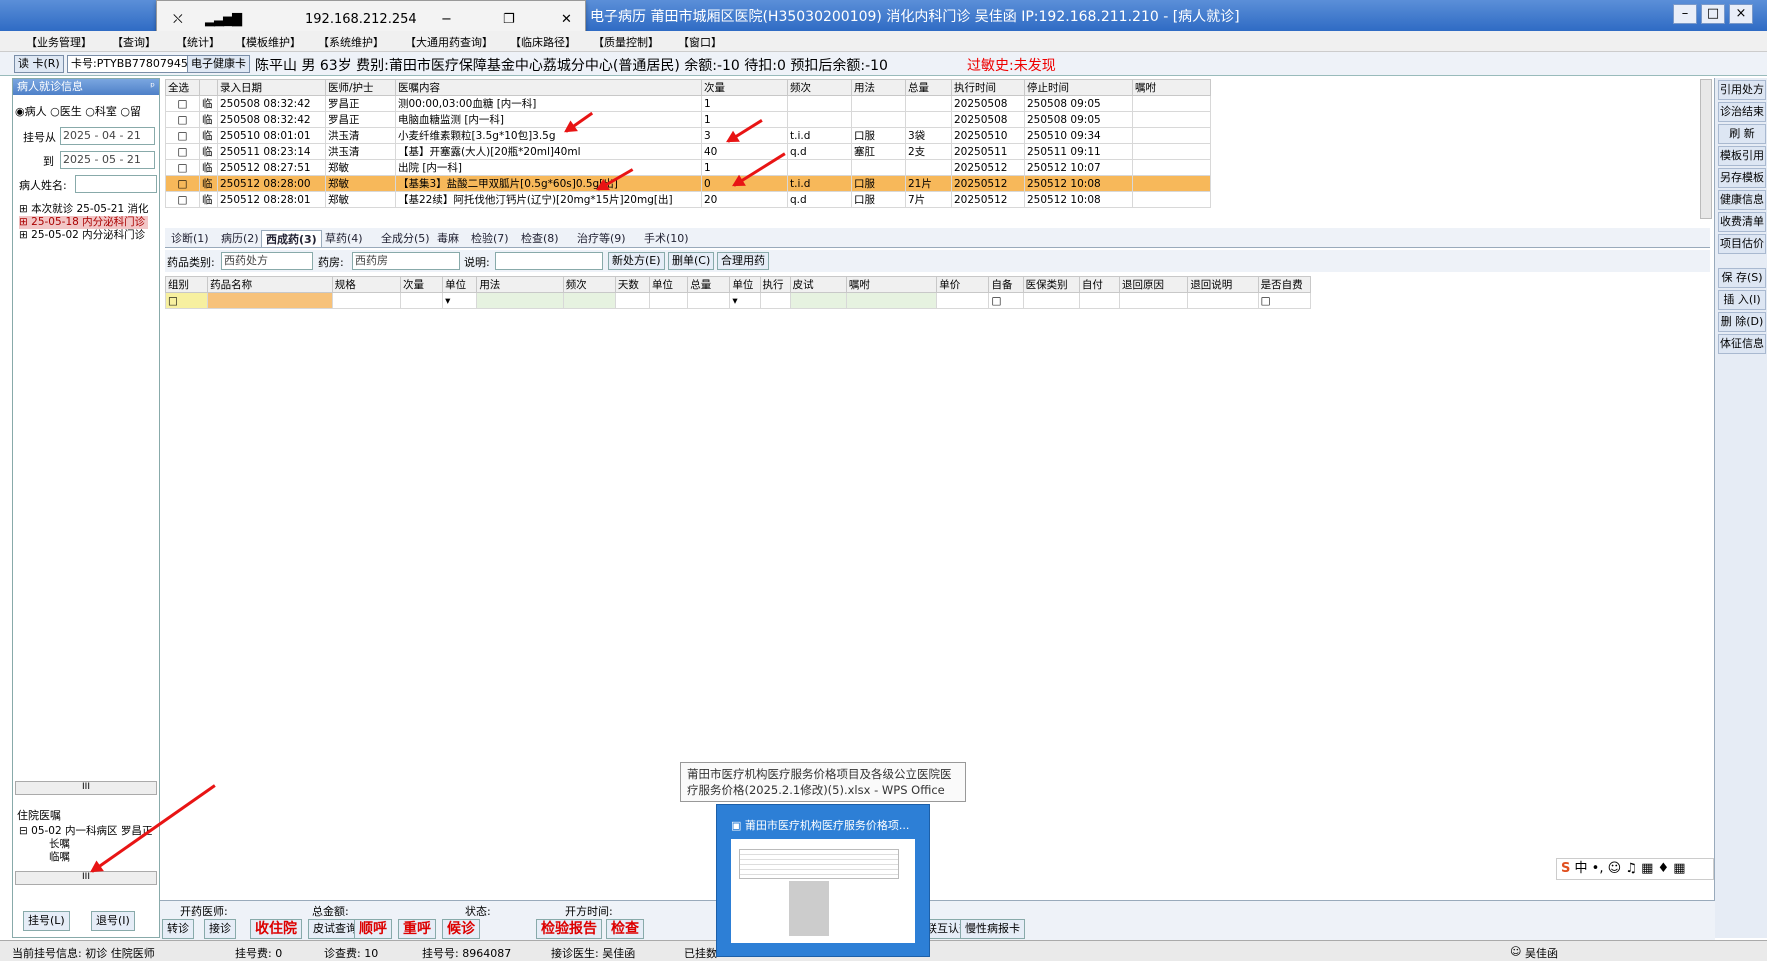 Image resolution: width=1767 pixels, height=961 pixels. What do you see at coordinates (1742, 90) in the screenshot?
I see `sidebar-button: 引用处方` at bounding box center [1742, 90].